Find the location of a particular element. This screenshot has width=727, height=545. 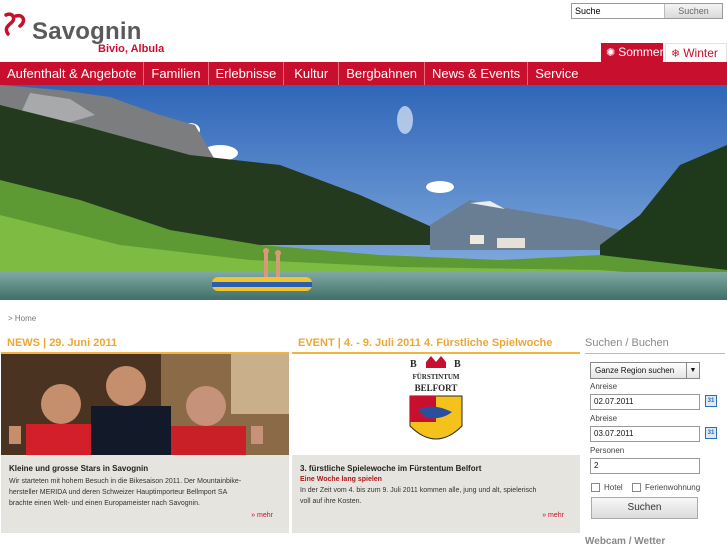

nav-item-service: Service is located at coordinates (556, 73).